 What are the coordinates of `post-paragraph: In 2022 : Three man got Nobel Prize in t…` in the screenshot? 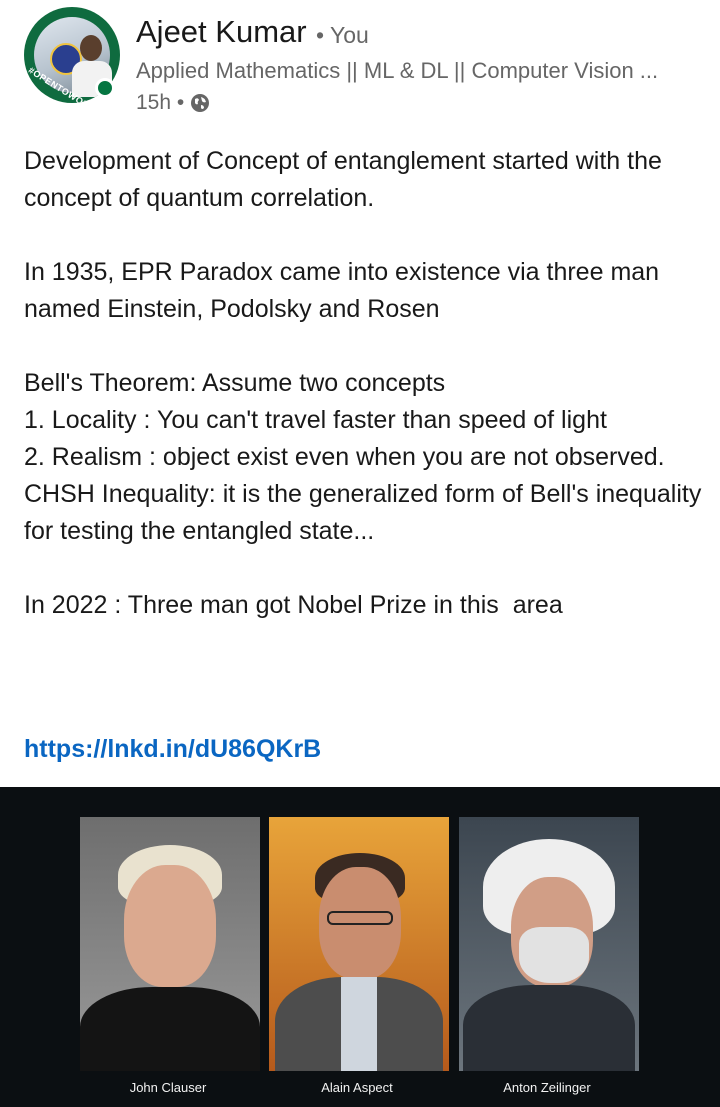 It's located at (293, 605).